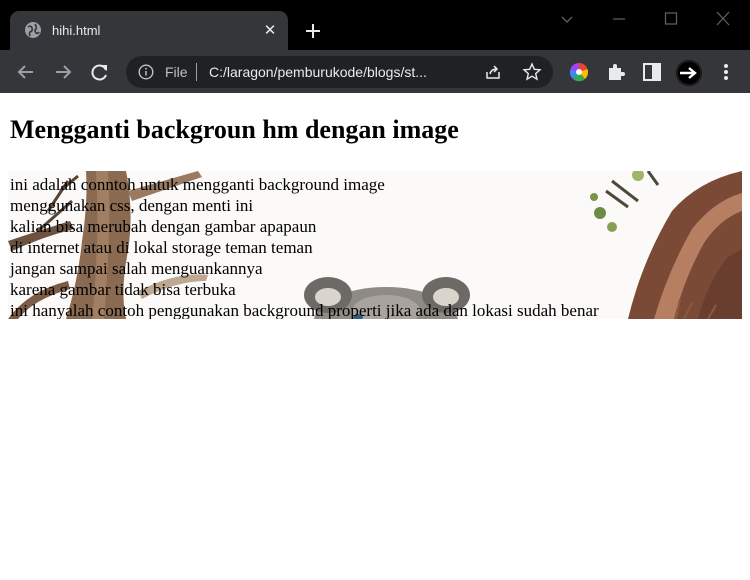 The width and height of the screenshot is (750, 580). What do you see at coordinates (136, 268) in the screenshot?
I see `text-line: jangan sampai salah menguankannya` at bounding box center [136, 268].